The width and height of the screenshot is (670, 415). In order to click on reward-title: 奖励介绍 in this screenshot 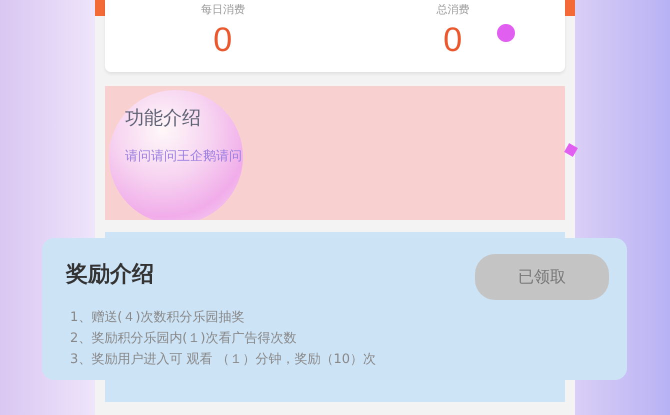, I will do `click(110, 275)`.